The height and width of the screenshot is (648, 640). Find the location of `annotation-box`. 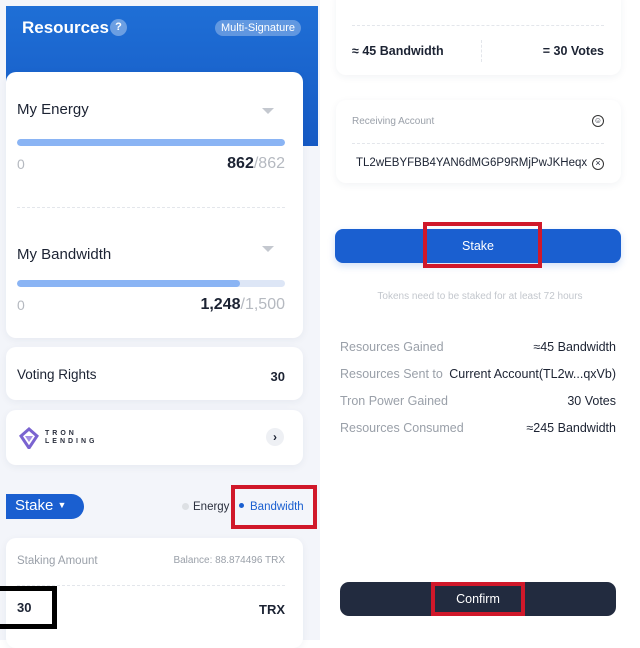

annotation-box is located at coordinates (28, 607).